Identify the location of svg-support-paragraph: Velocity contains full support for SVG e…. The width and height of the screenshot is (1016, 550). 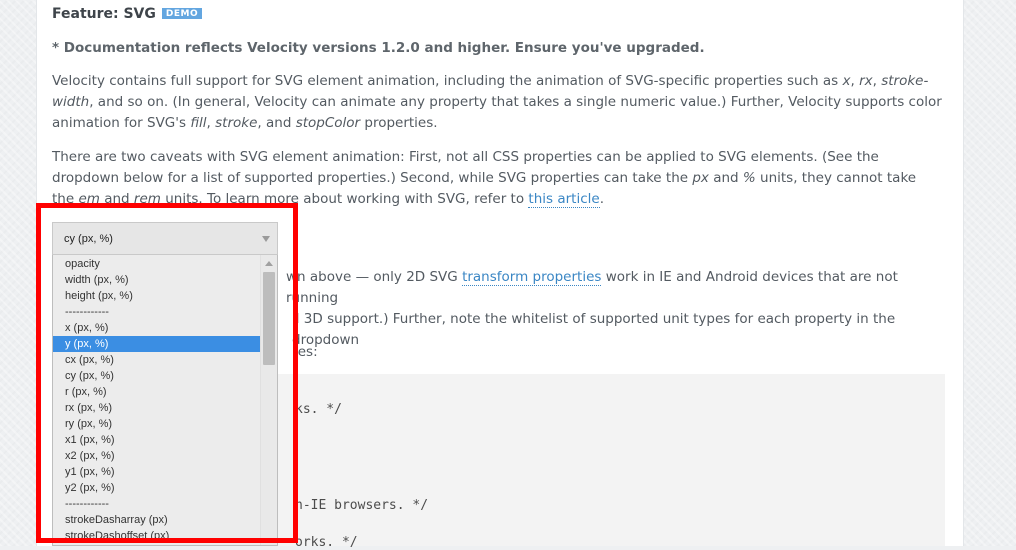
(497, 102).